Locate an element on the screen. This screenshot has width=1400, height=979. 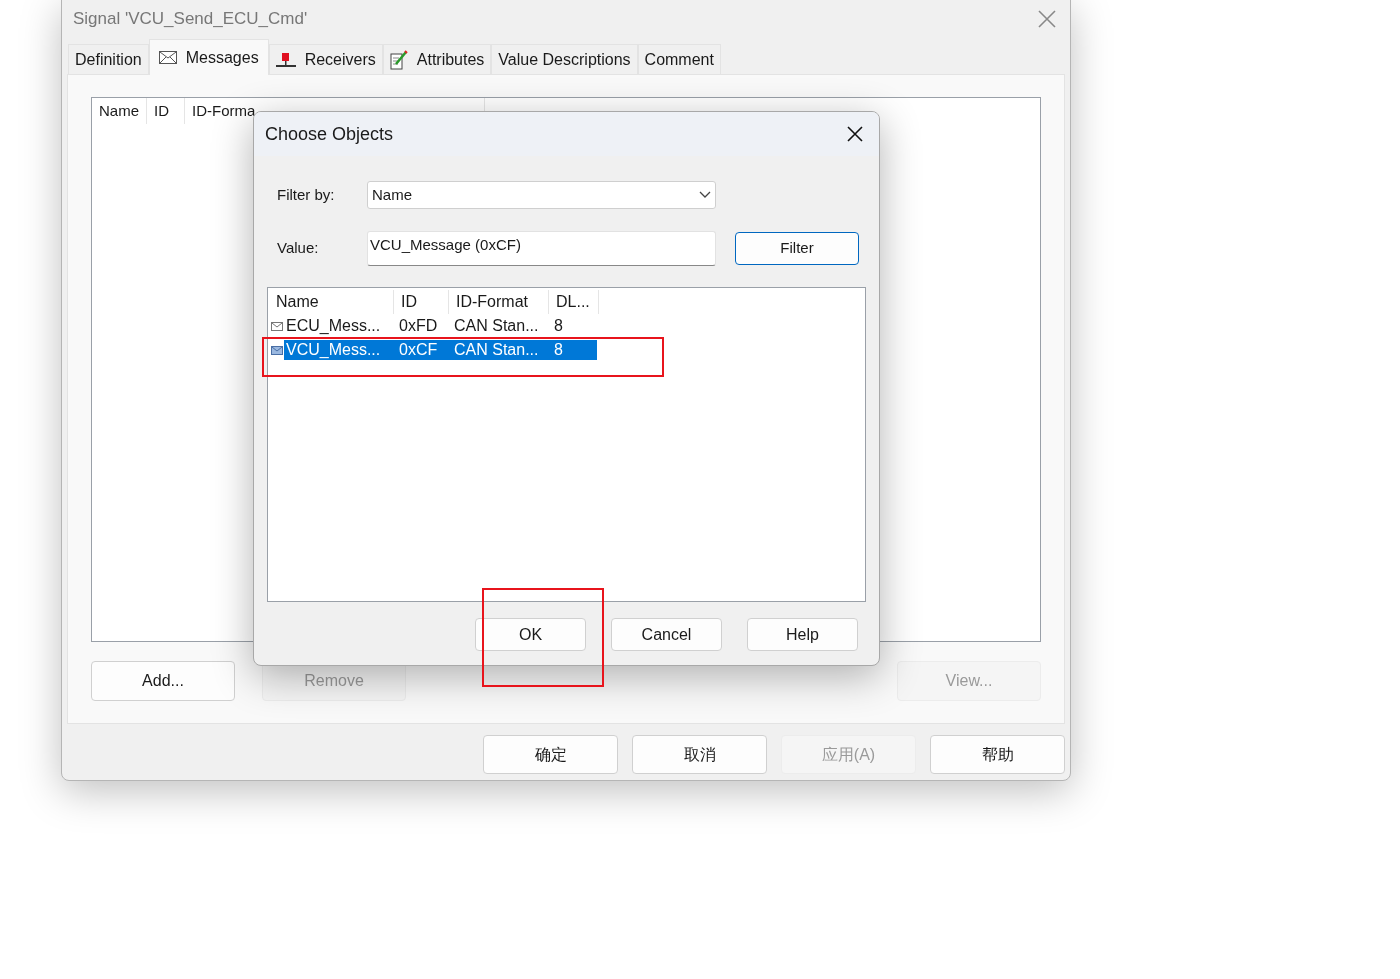
list-row: VCU_Mess... 0xCF CAN Stan... 8 is located at coordinates (440, 350).